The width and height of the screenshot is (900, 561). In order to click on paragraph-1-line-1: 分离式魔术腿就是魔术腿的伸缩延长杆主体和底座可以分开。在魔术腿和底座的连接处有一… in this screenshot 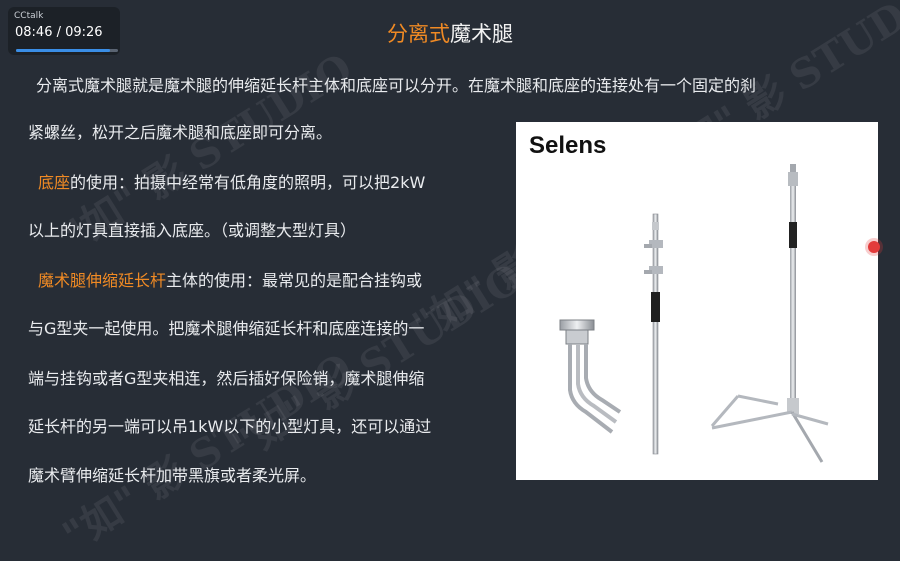, I will do `click(396, 85)`.